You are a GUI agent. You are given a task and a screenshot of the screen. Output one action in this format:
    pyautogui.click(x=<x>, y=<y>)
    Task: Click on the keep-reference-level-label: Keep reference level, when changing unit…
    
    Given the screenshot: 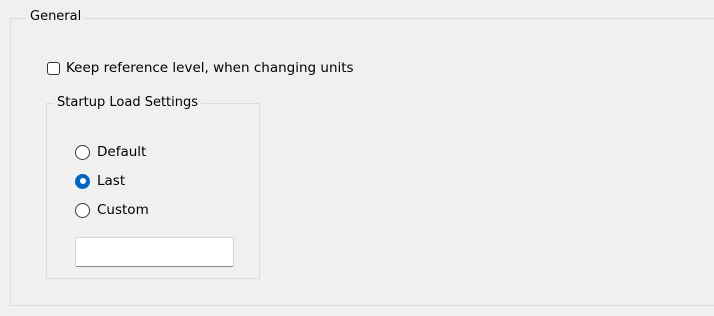 What is the action you would take?
    pyautogui.click(x=210, y=68)
    